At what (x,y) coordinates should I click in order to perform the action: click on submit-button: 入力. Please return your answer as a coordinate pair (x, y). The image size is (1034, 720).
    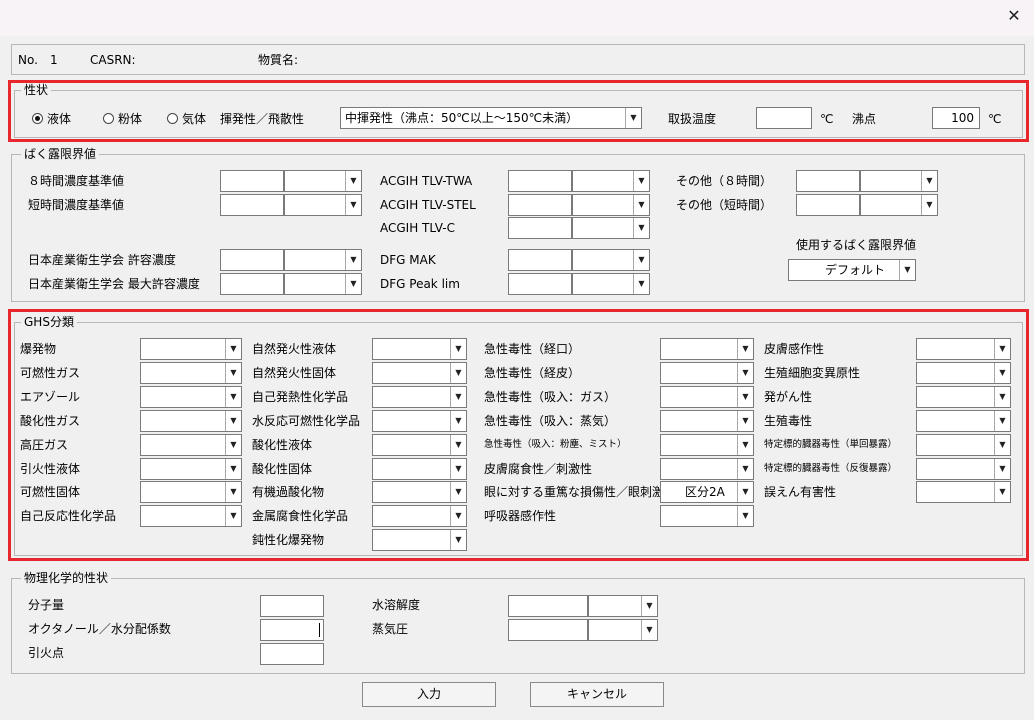
    Looking at the image, I should click on (429, 694).